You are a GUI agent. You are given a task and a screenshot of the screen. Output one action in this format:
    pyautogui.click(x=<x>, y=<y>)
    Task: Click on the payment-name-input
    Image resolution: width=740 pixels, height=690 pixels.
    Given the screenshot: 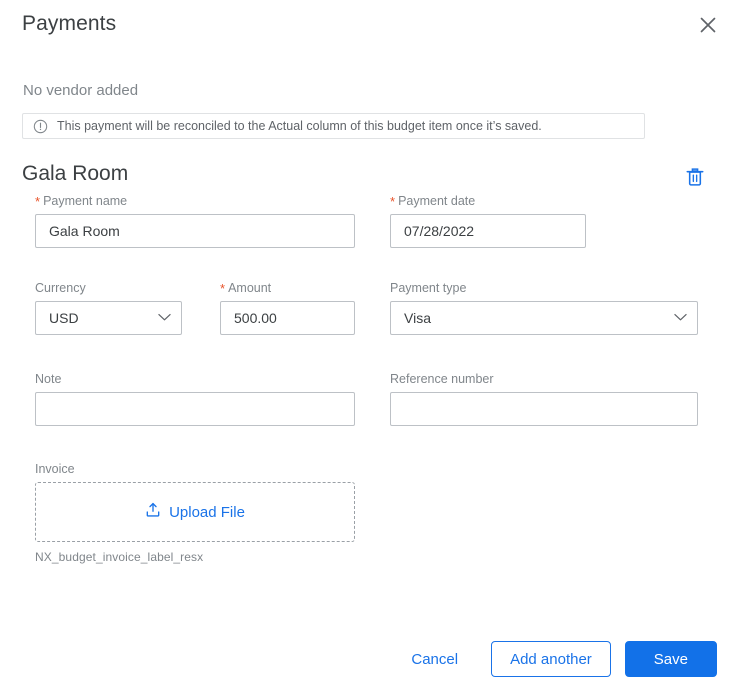 What is the action you would take?
    pyautogui.click(x=195, y=231)
    